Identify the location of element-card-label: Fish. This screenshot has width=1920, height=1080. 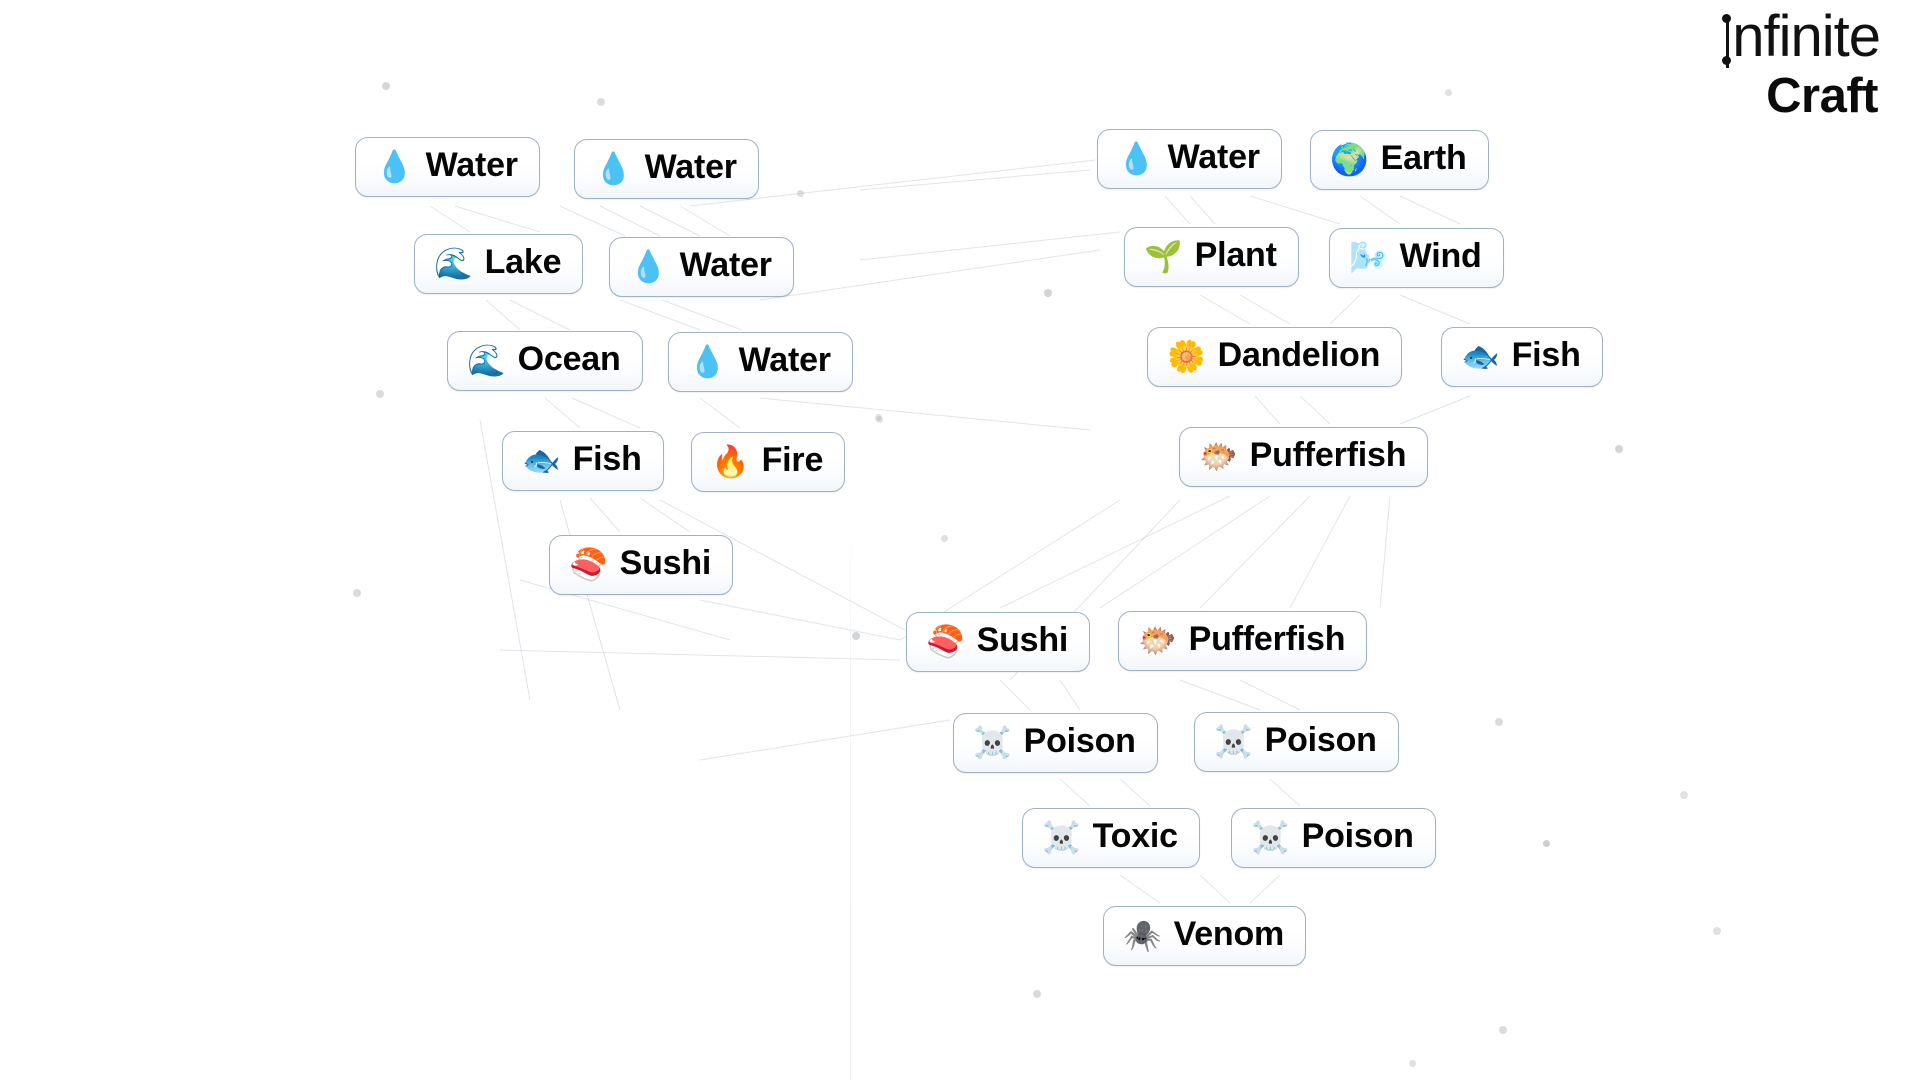
(1546, 355).